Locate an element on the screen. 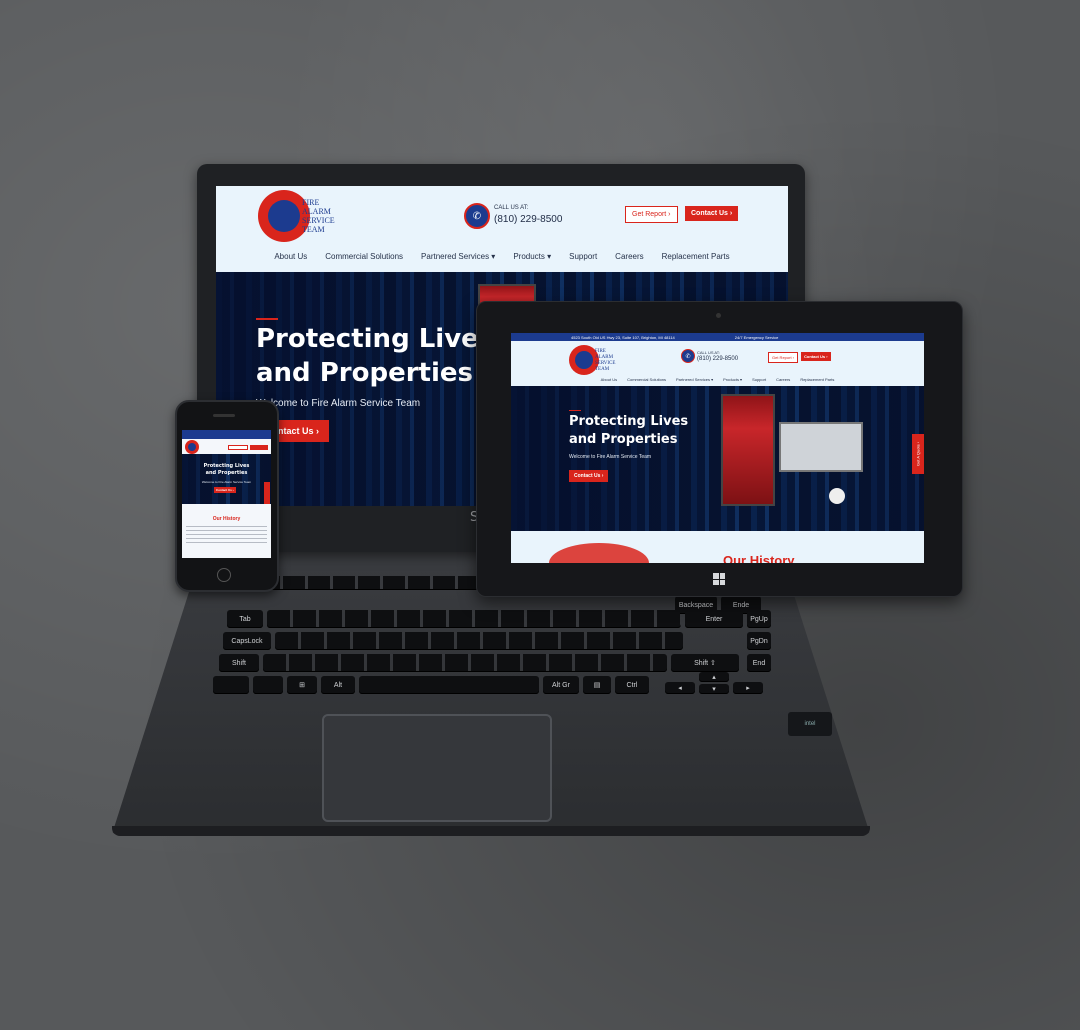 Image resolution: width=1080 pixels, height=1030 pixels. pgup-key: PgUp is located at coordinates (759, 619).